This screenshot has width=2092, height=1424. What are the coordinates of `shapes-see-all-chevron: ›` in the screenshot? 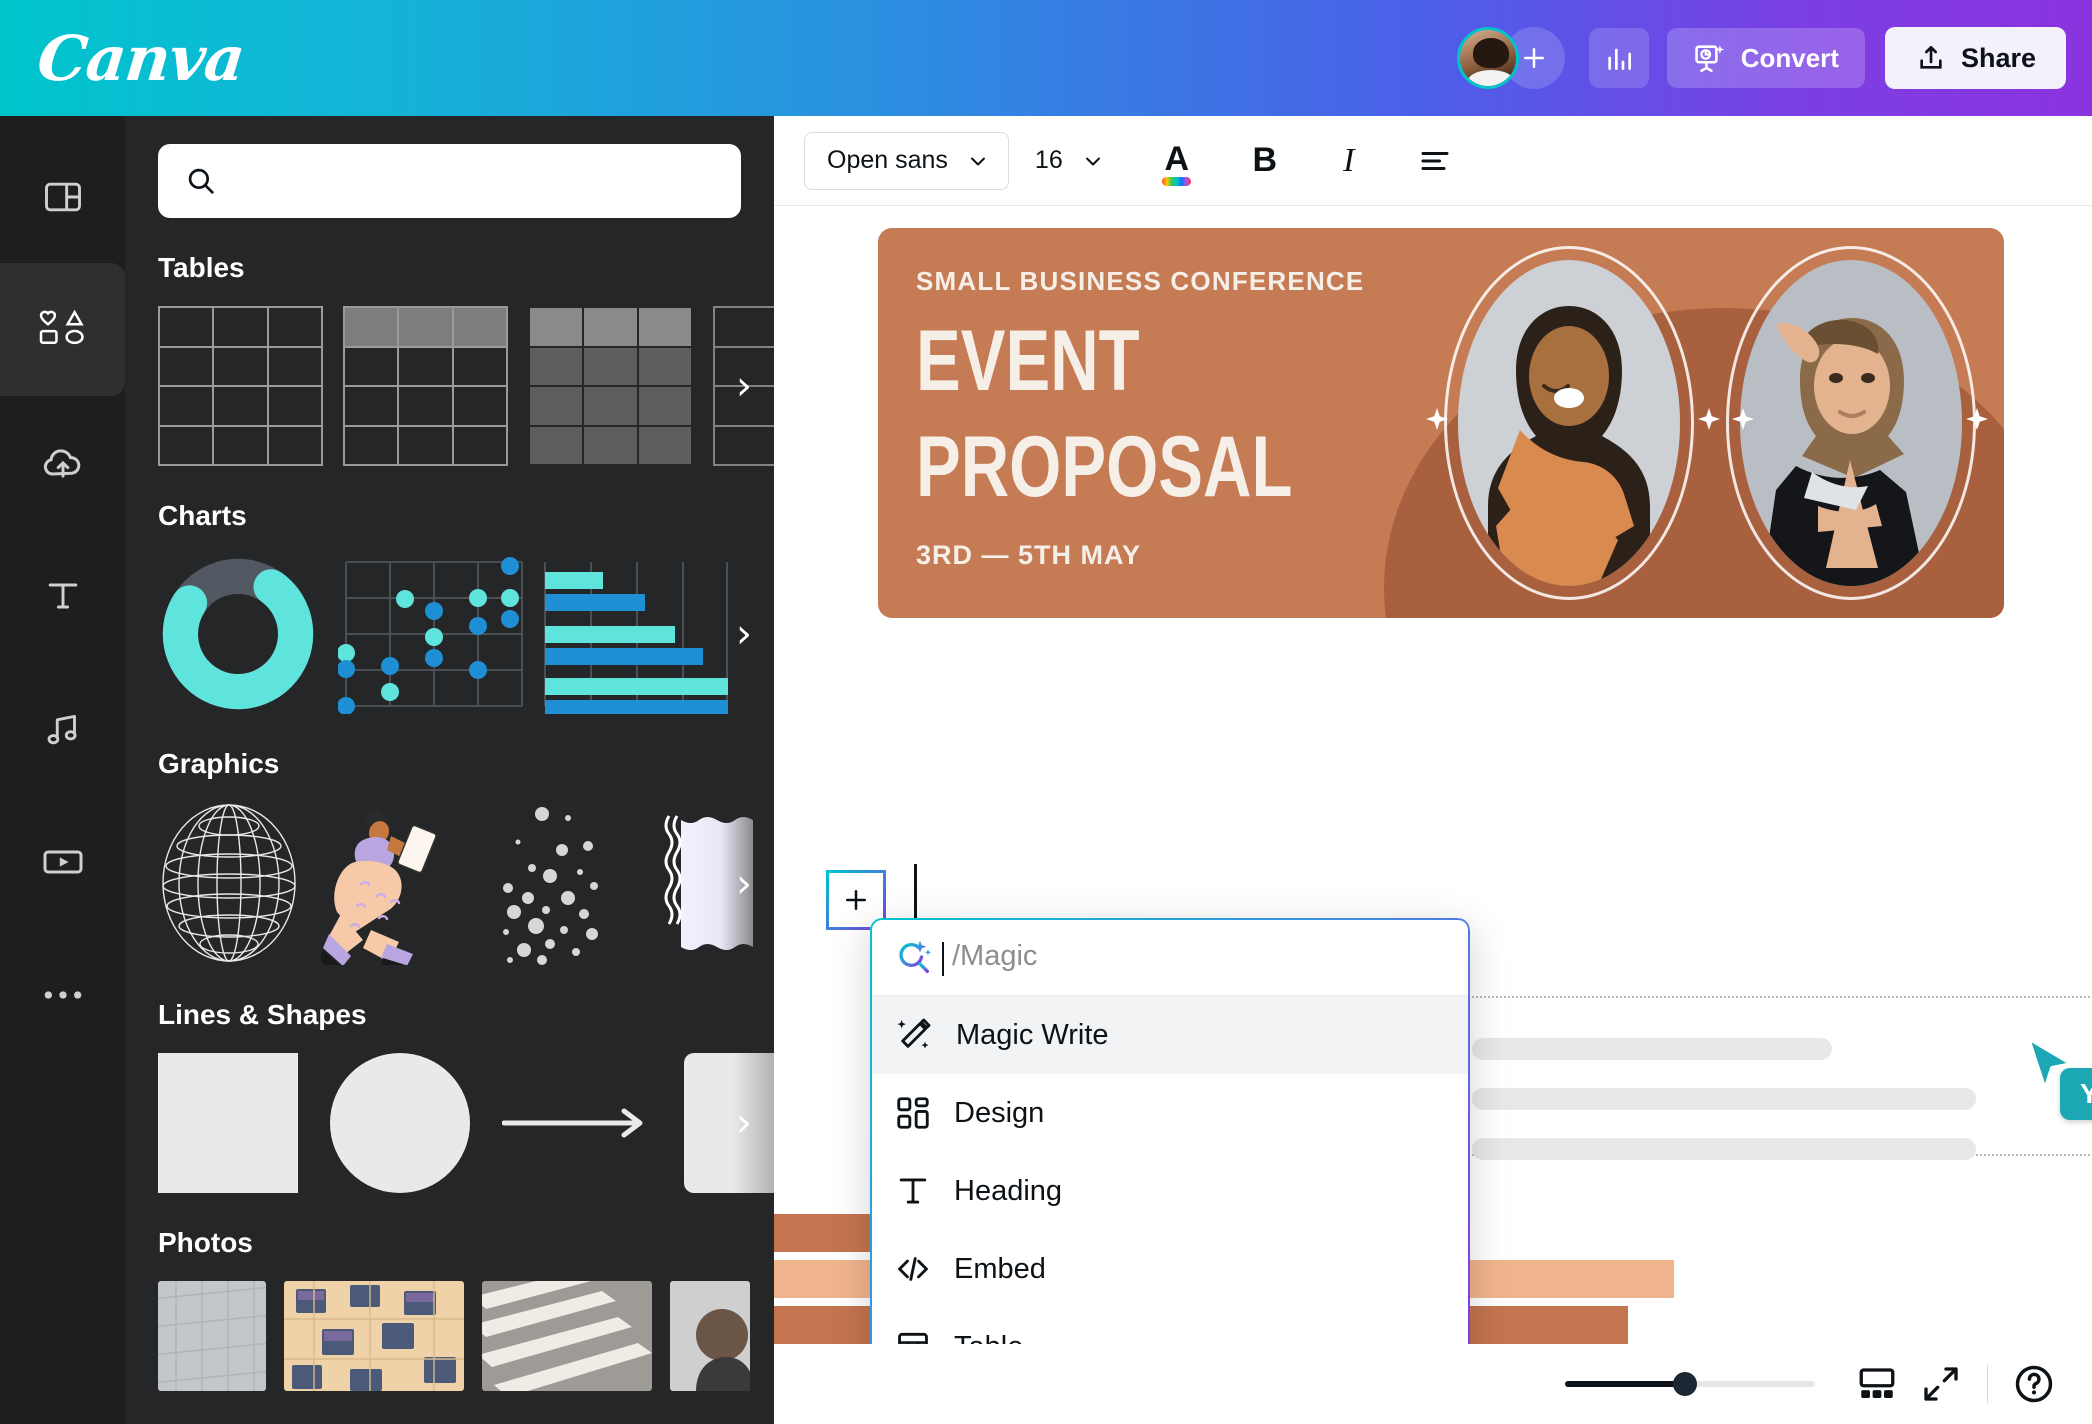 It's located at (744, 1123).